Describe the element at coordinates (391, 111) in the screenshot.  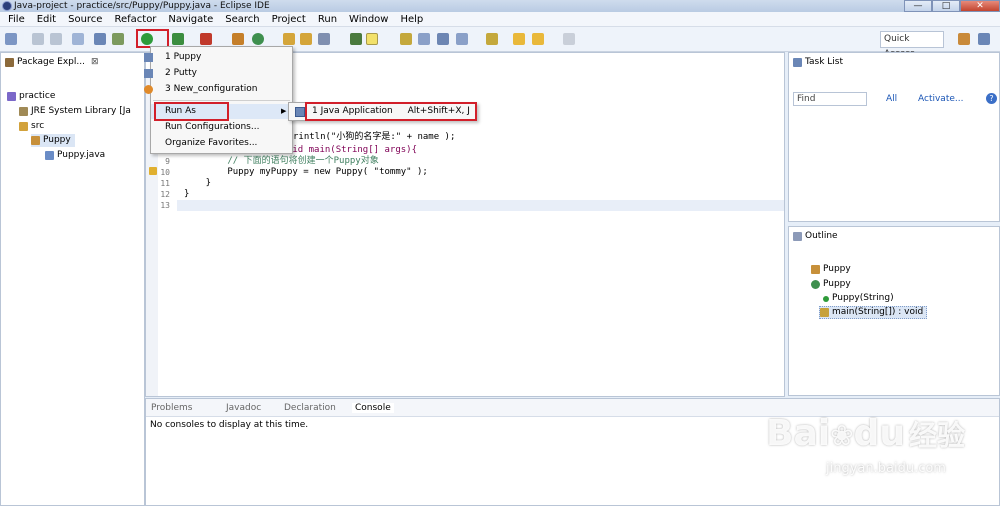
I see `submenu-item-java-application: 1 Java Application Alt+Shift+X, J` at that location.